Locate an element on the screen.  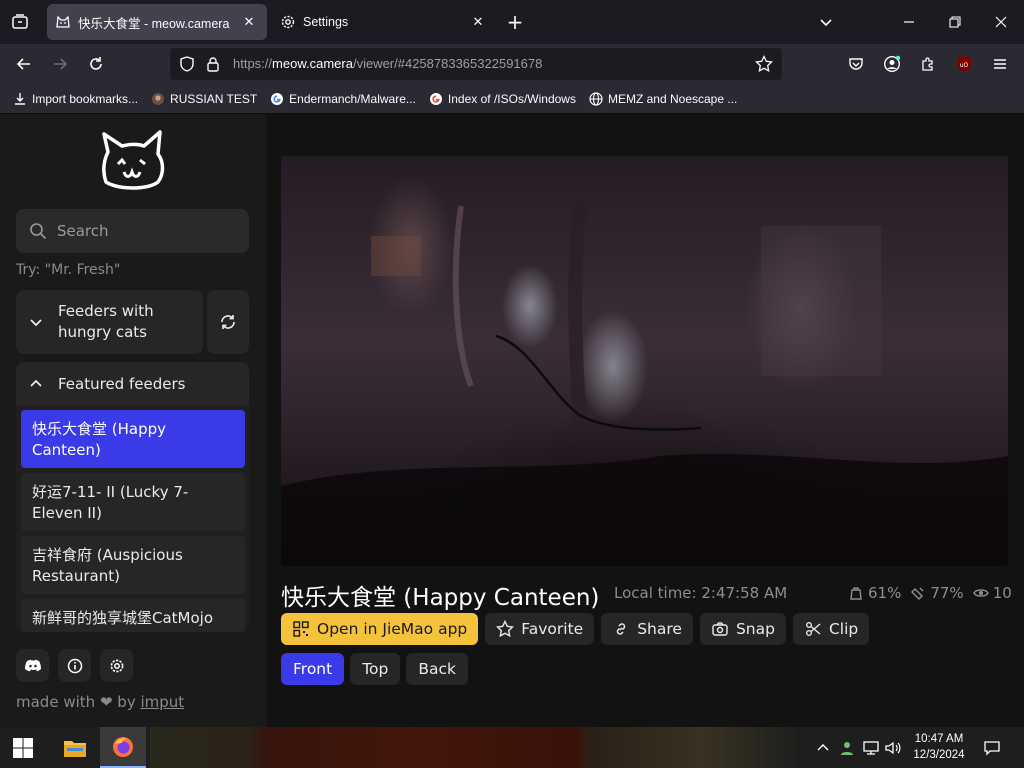
view-top-button: Top is located at coordinates (375, 669).